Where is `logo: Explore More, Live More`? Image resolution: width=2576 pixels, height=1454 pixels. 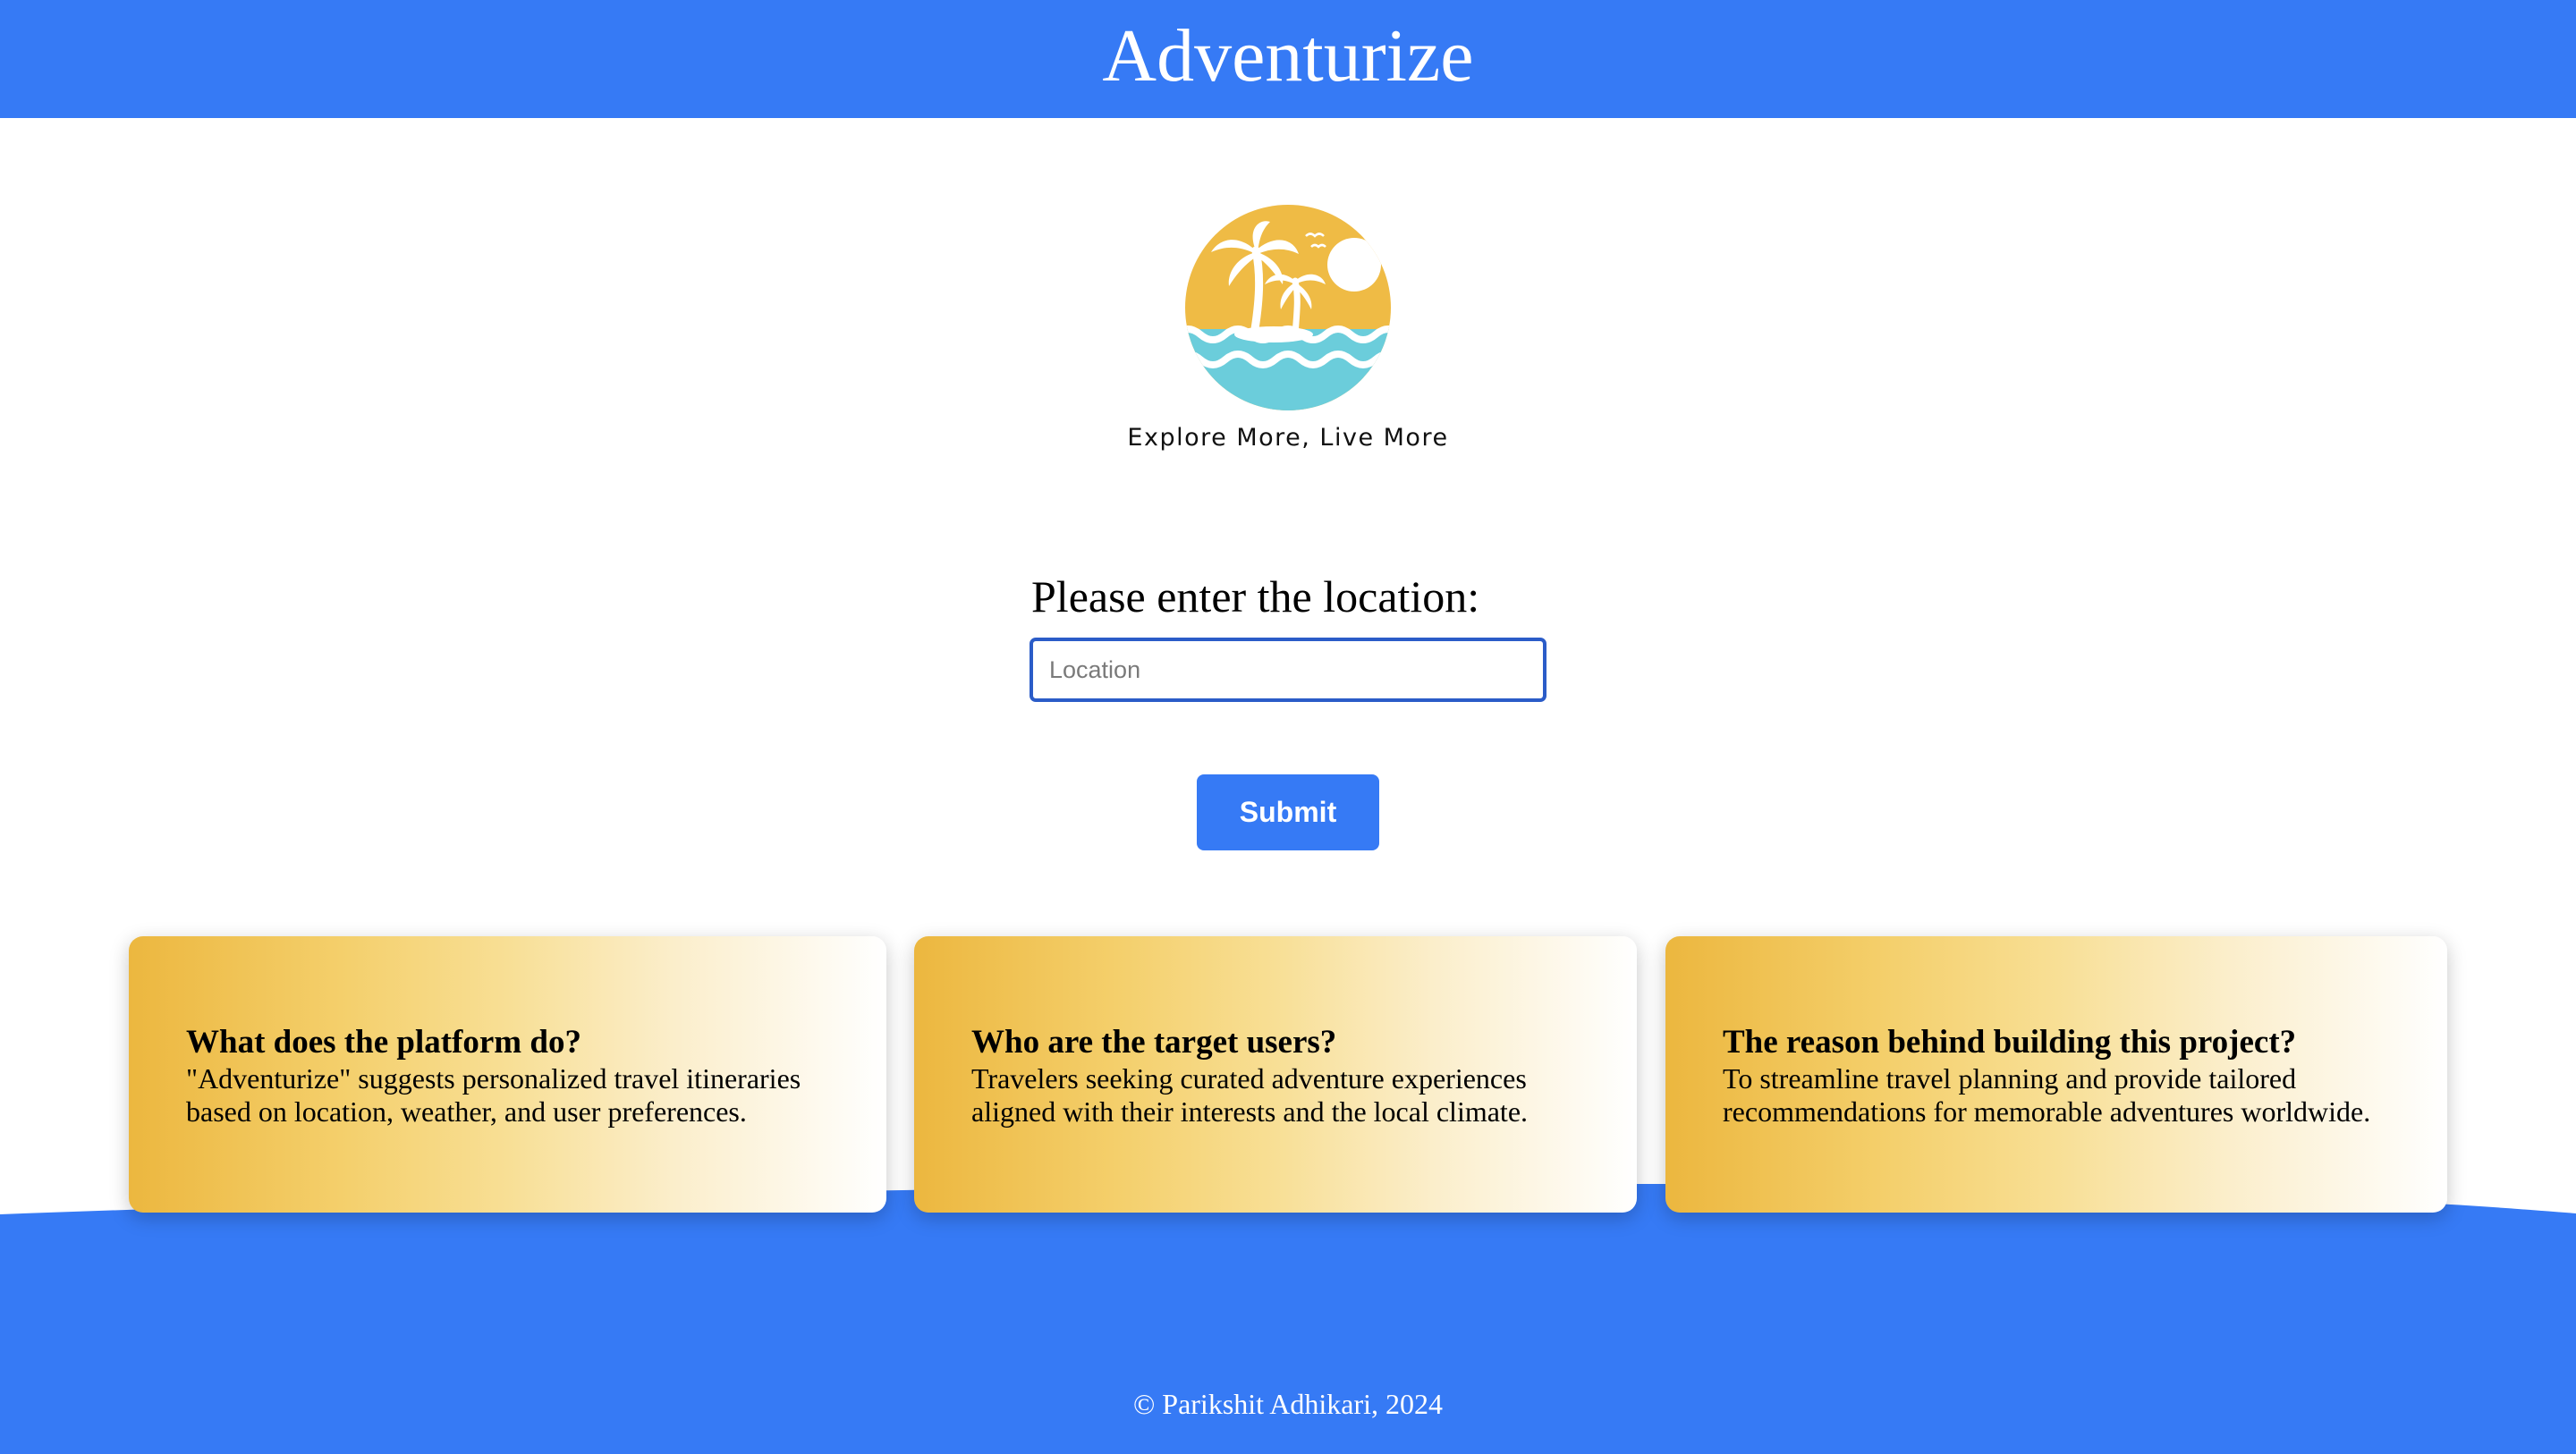 logo: Explore More, Live More is located at coordinates (1288, 328).